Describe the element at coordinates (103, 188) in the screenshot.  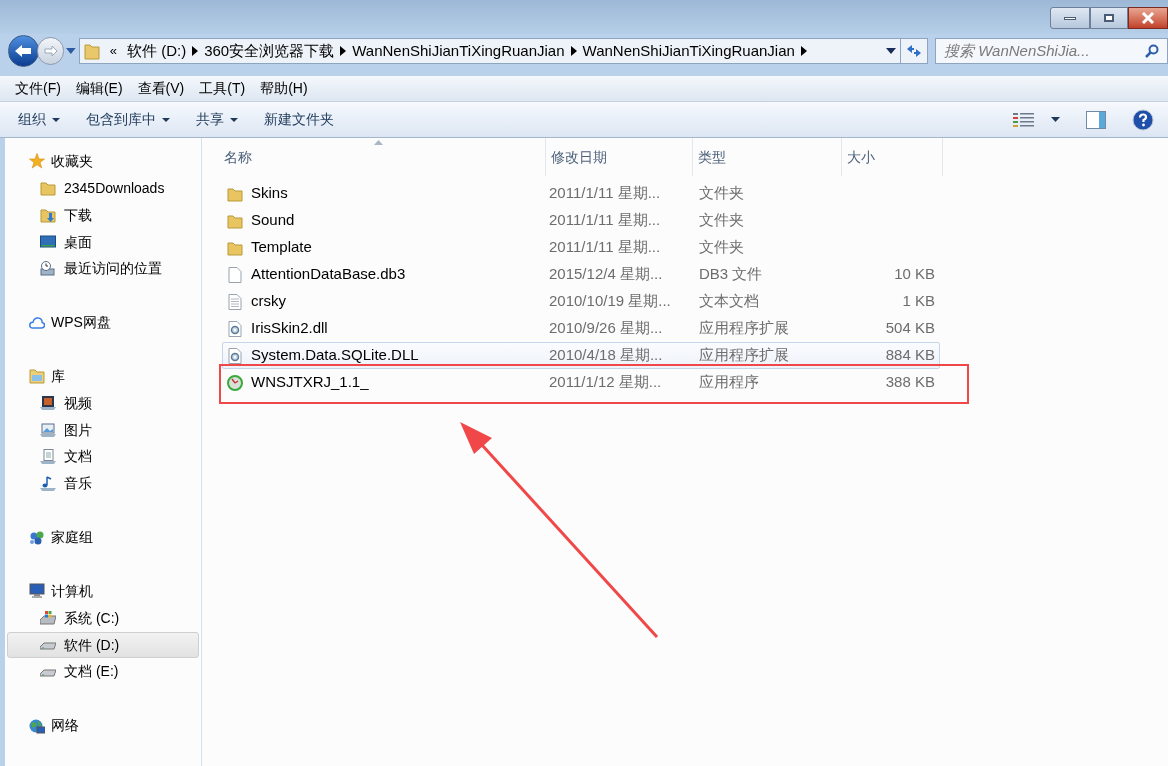
I see `sidebar-item: 2345Downloads` at that location.